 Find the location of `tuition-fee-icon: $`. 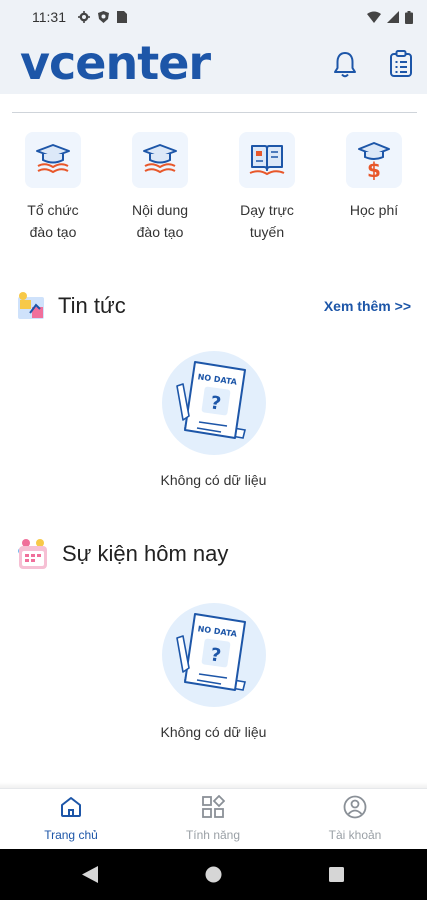

tuition-fee-icon: $ is located at coordinates (374, 161).